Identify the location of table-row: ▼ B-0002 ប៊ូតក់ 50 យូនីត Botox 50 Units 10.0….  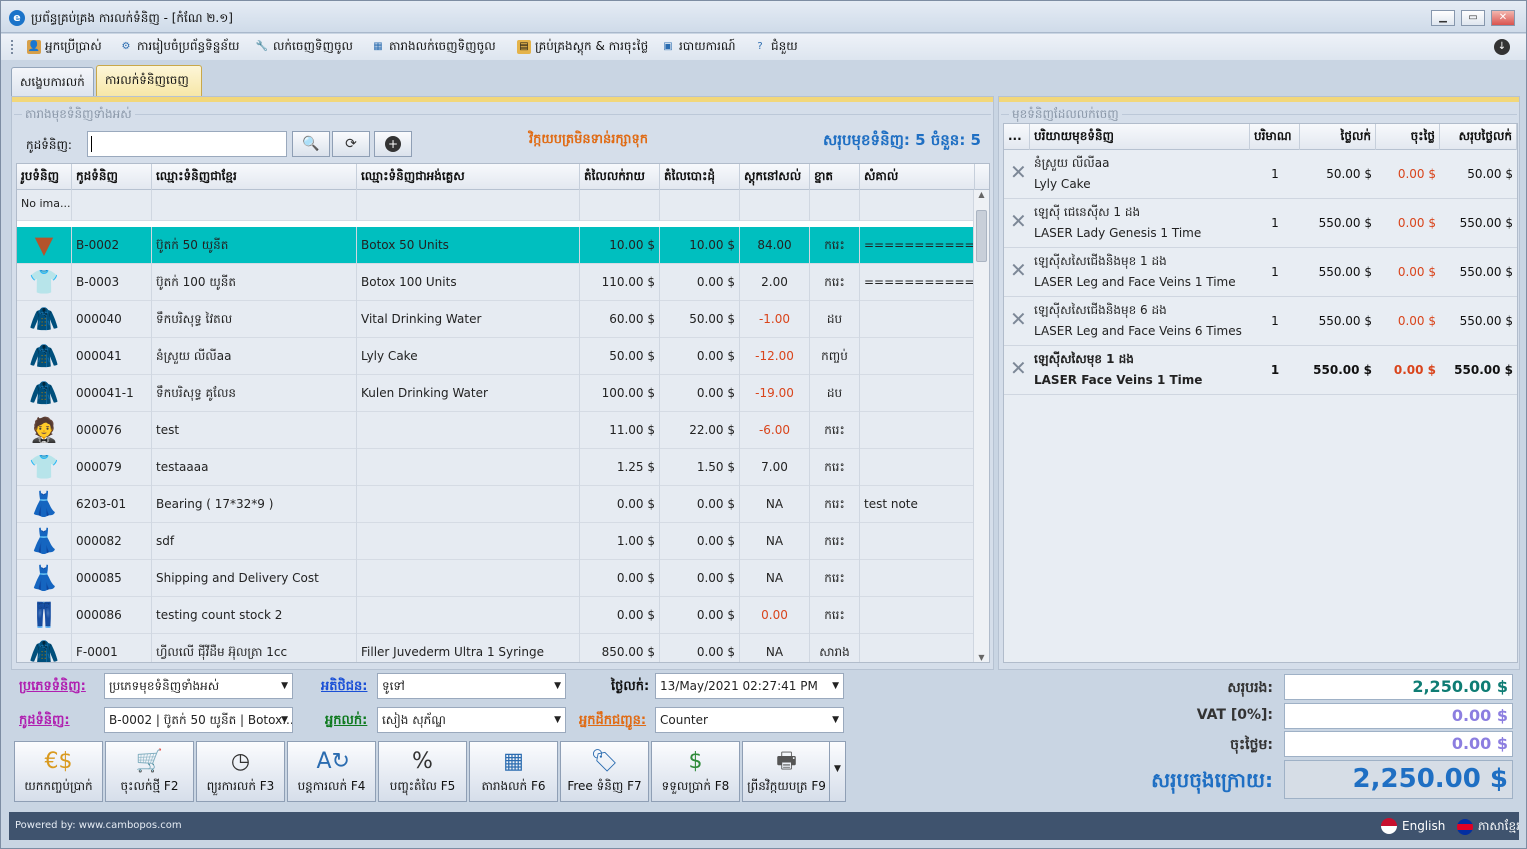
(496, 245).